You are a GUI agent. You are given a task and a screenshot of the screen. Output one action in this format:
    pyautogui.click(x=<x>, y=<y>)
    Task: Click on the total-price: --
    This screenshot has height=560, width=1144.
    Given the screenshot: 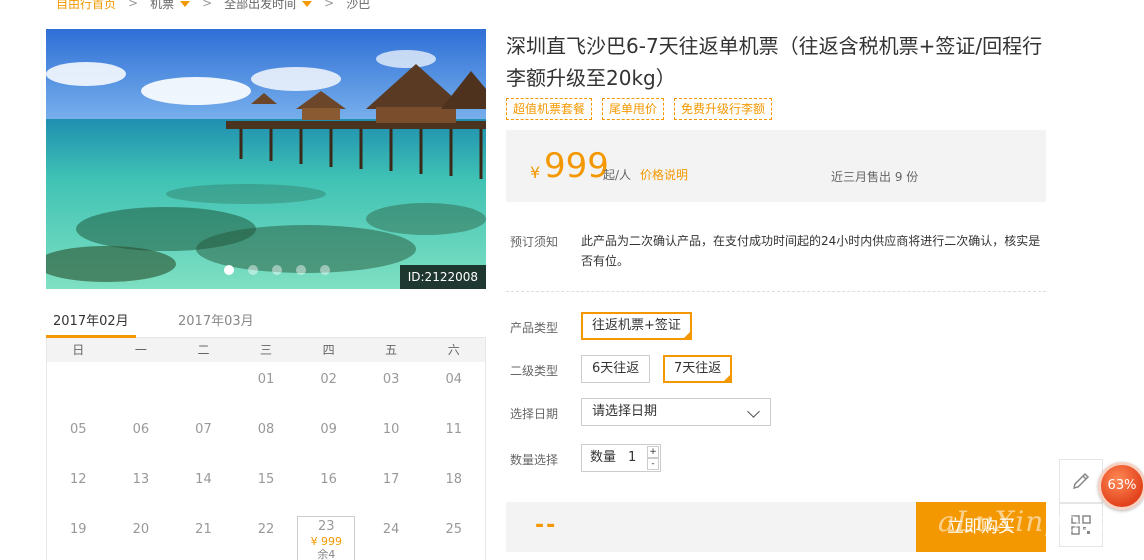 What is the action you would take?
    pyautogui.click(x=546, y=525)
    